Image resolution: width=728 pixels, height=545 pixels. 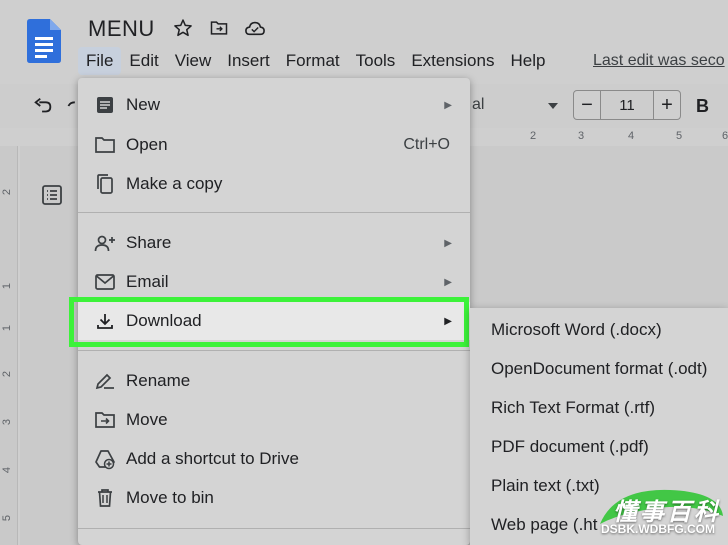 I want to click on title-actions, so click(x=219, y=28).